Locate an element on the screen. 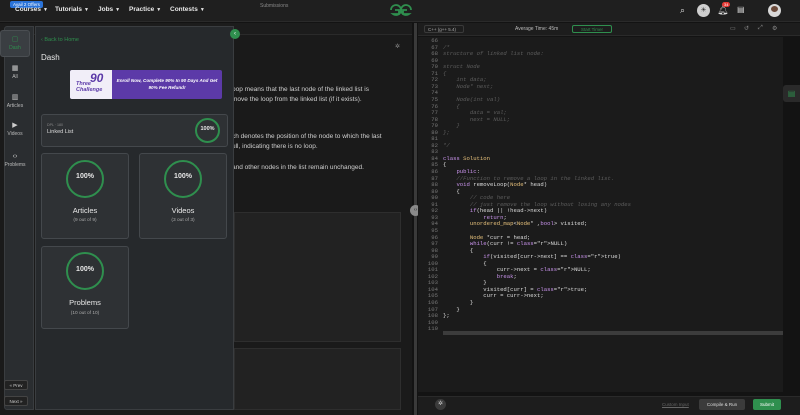  videos-count: (3 out of 3) is located at coordinates (183, 220).